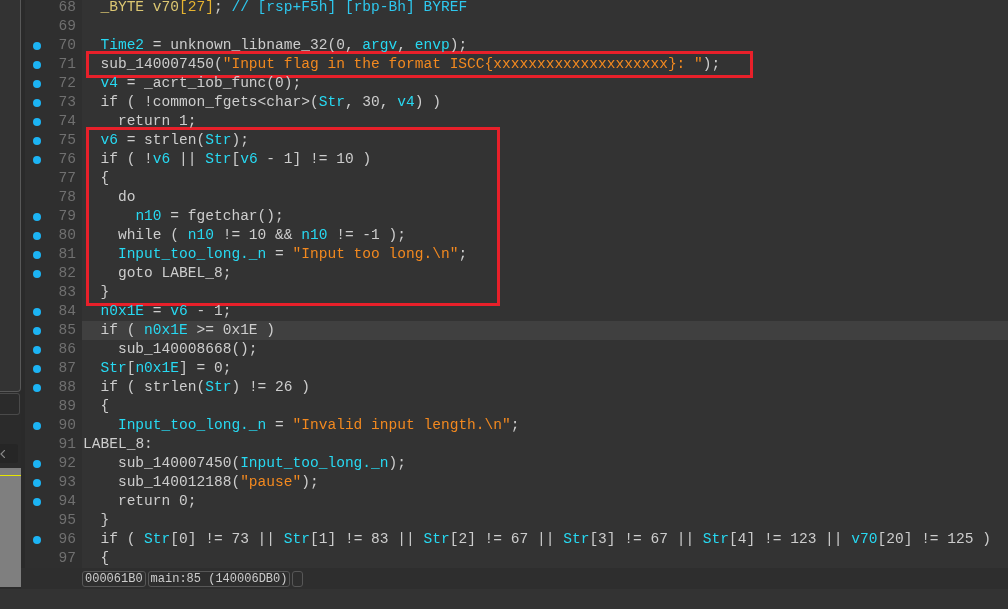 This screenshot has height=609, width=1008. I want to click on code-line: Input_too_long._n = "Invalid input length.\n";, so click(318, 425).